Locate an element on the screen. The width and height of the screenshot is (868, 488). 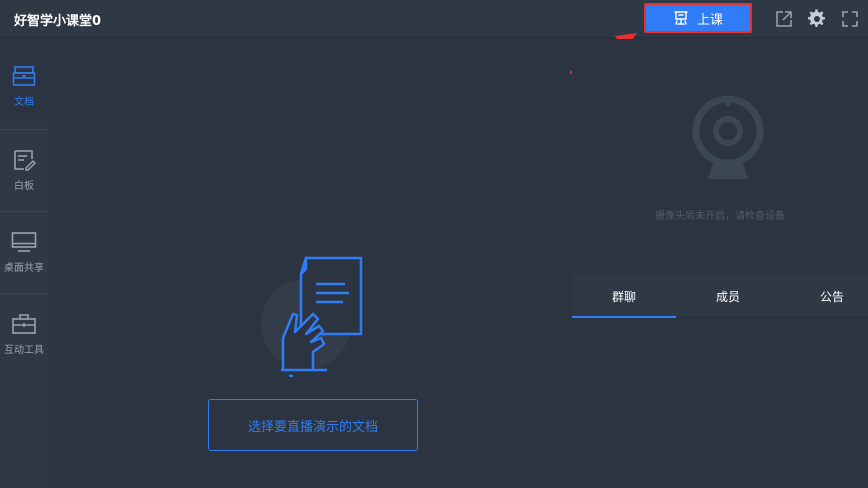
toolbox-icon is located at coordinates (24, 324).